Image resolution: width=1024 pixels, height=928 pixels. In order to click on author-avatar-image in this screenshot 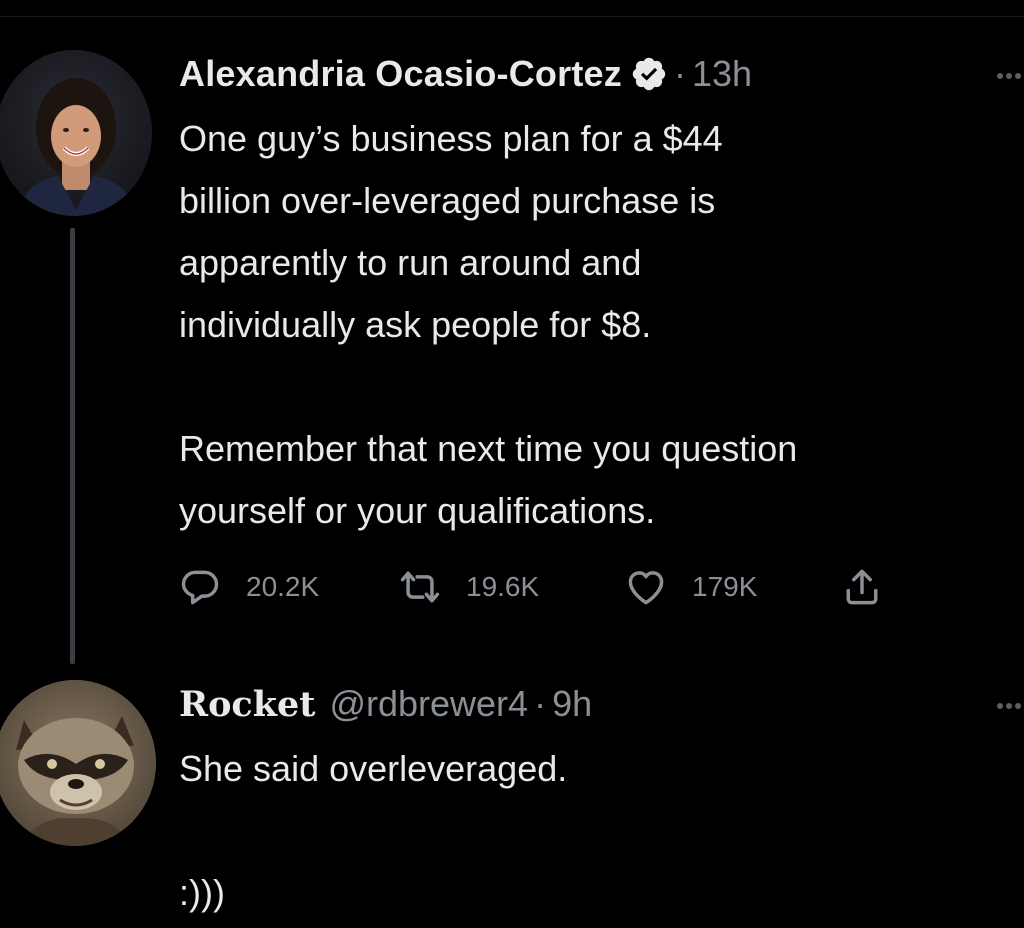, I will do `click(76, 133)`.